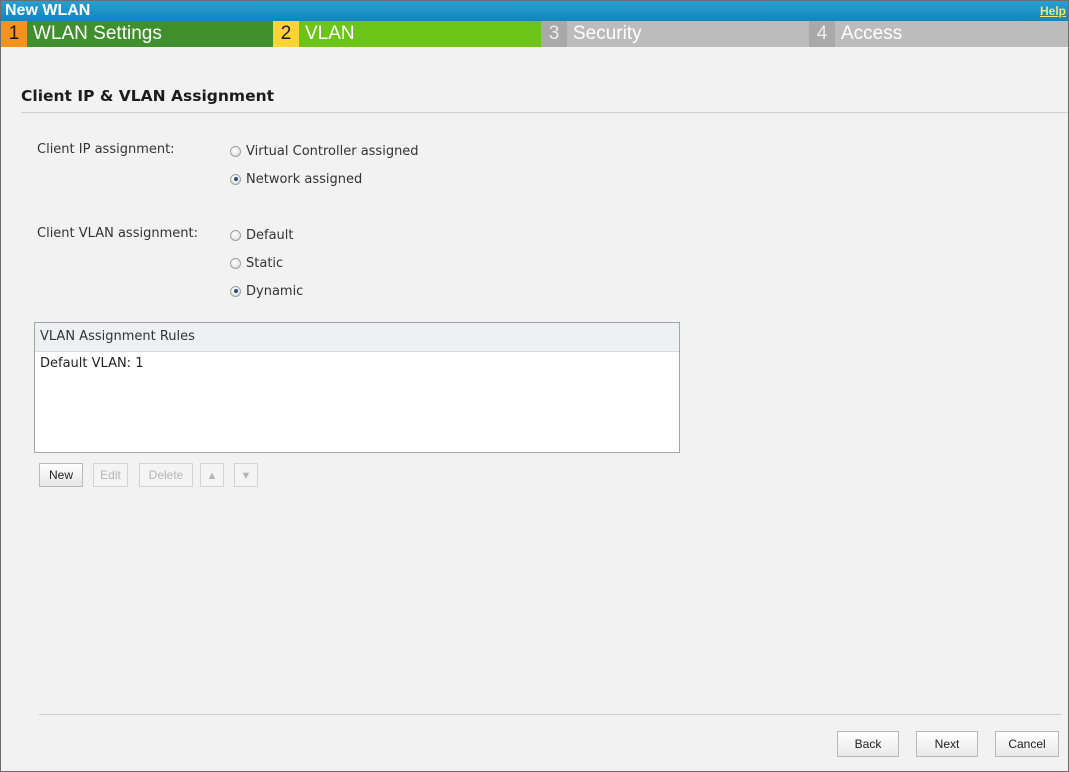  I want to click on help-link: Help, so click(1053, 11).